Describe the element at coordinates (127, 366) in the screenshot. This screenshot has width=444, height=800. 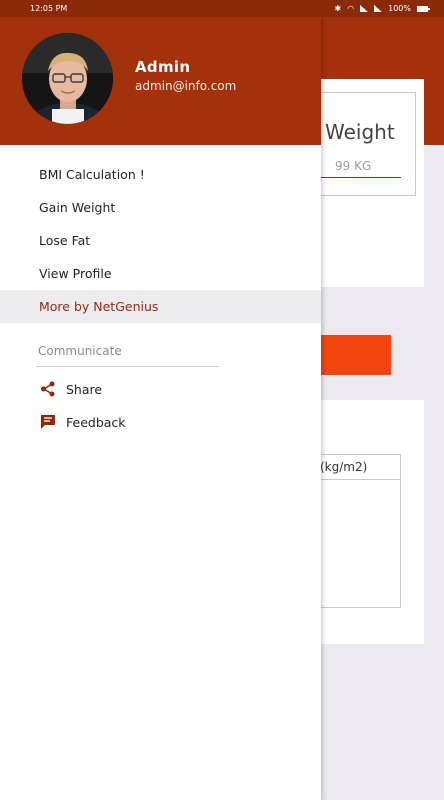
I see `section-divider` at that location.